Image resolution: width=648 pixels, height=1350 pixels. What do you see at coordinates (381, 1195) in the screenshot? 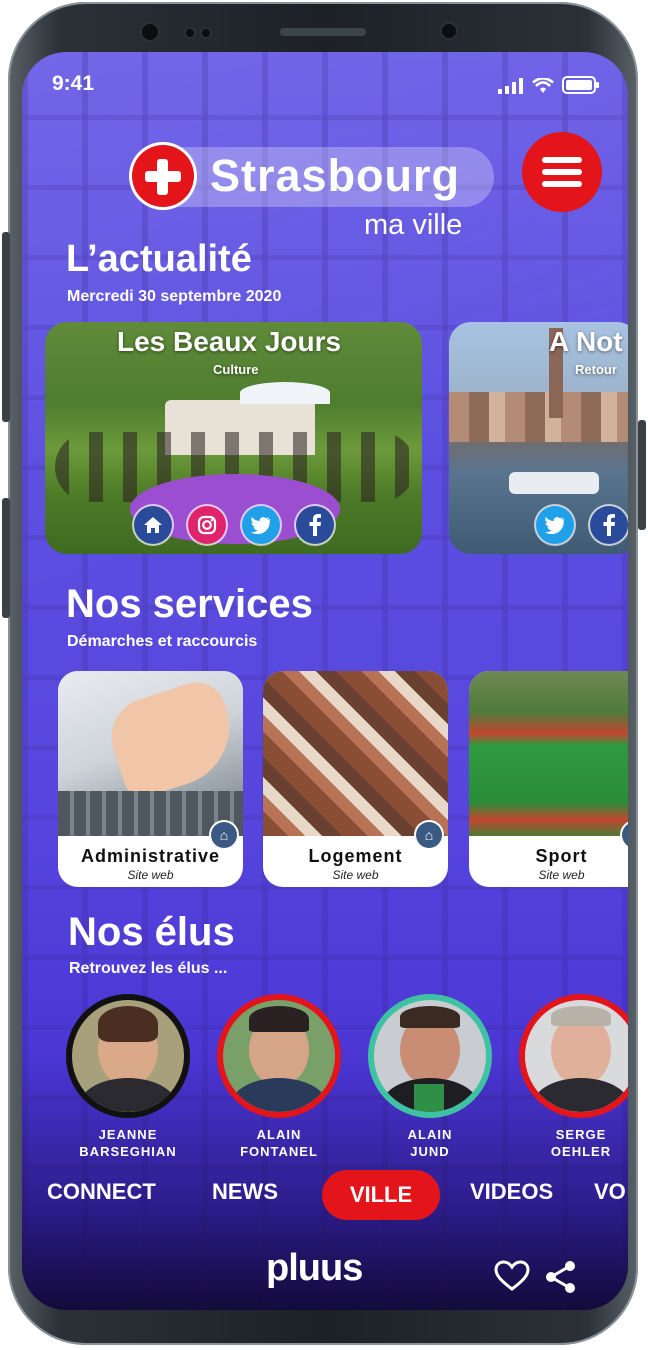
I see `tab-ville: VILLE` at bounding box center [381, 1195].